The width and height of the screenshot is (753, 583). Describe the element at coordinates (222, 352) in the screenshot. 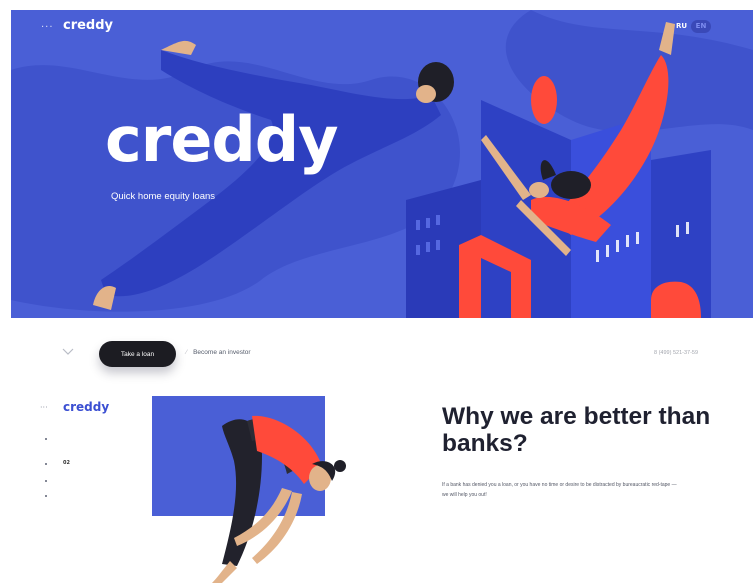

I see `become-investor-label: Become an investor` at that location.